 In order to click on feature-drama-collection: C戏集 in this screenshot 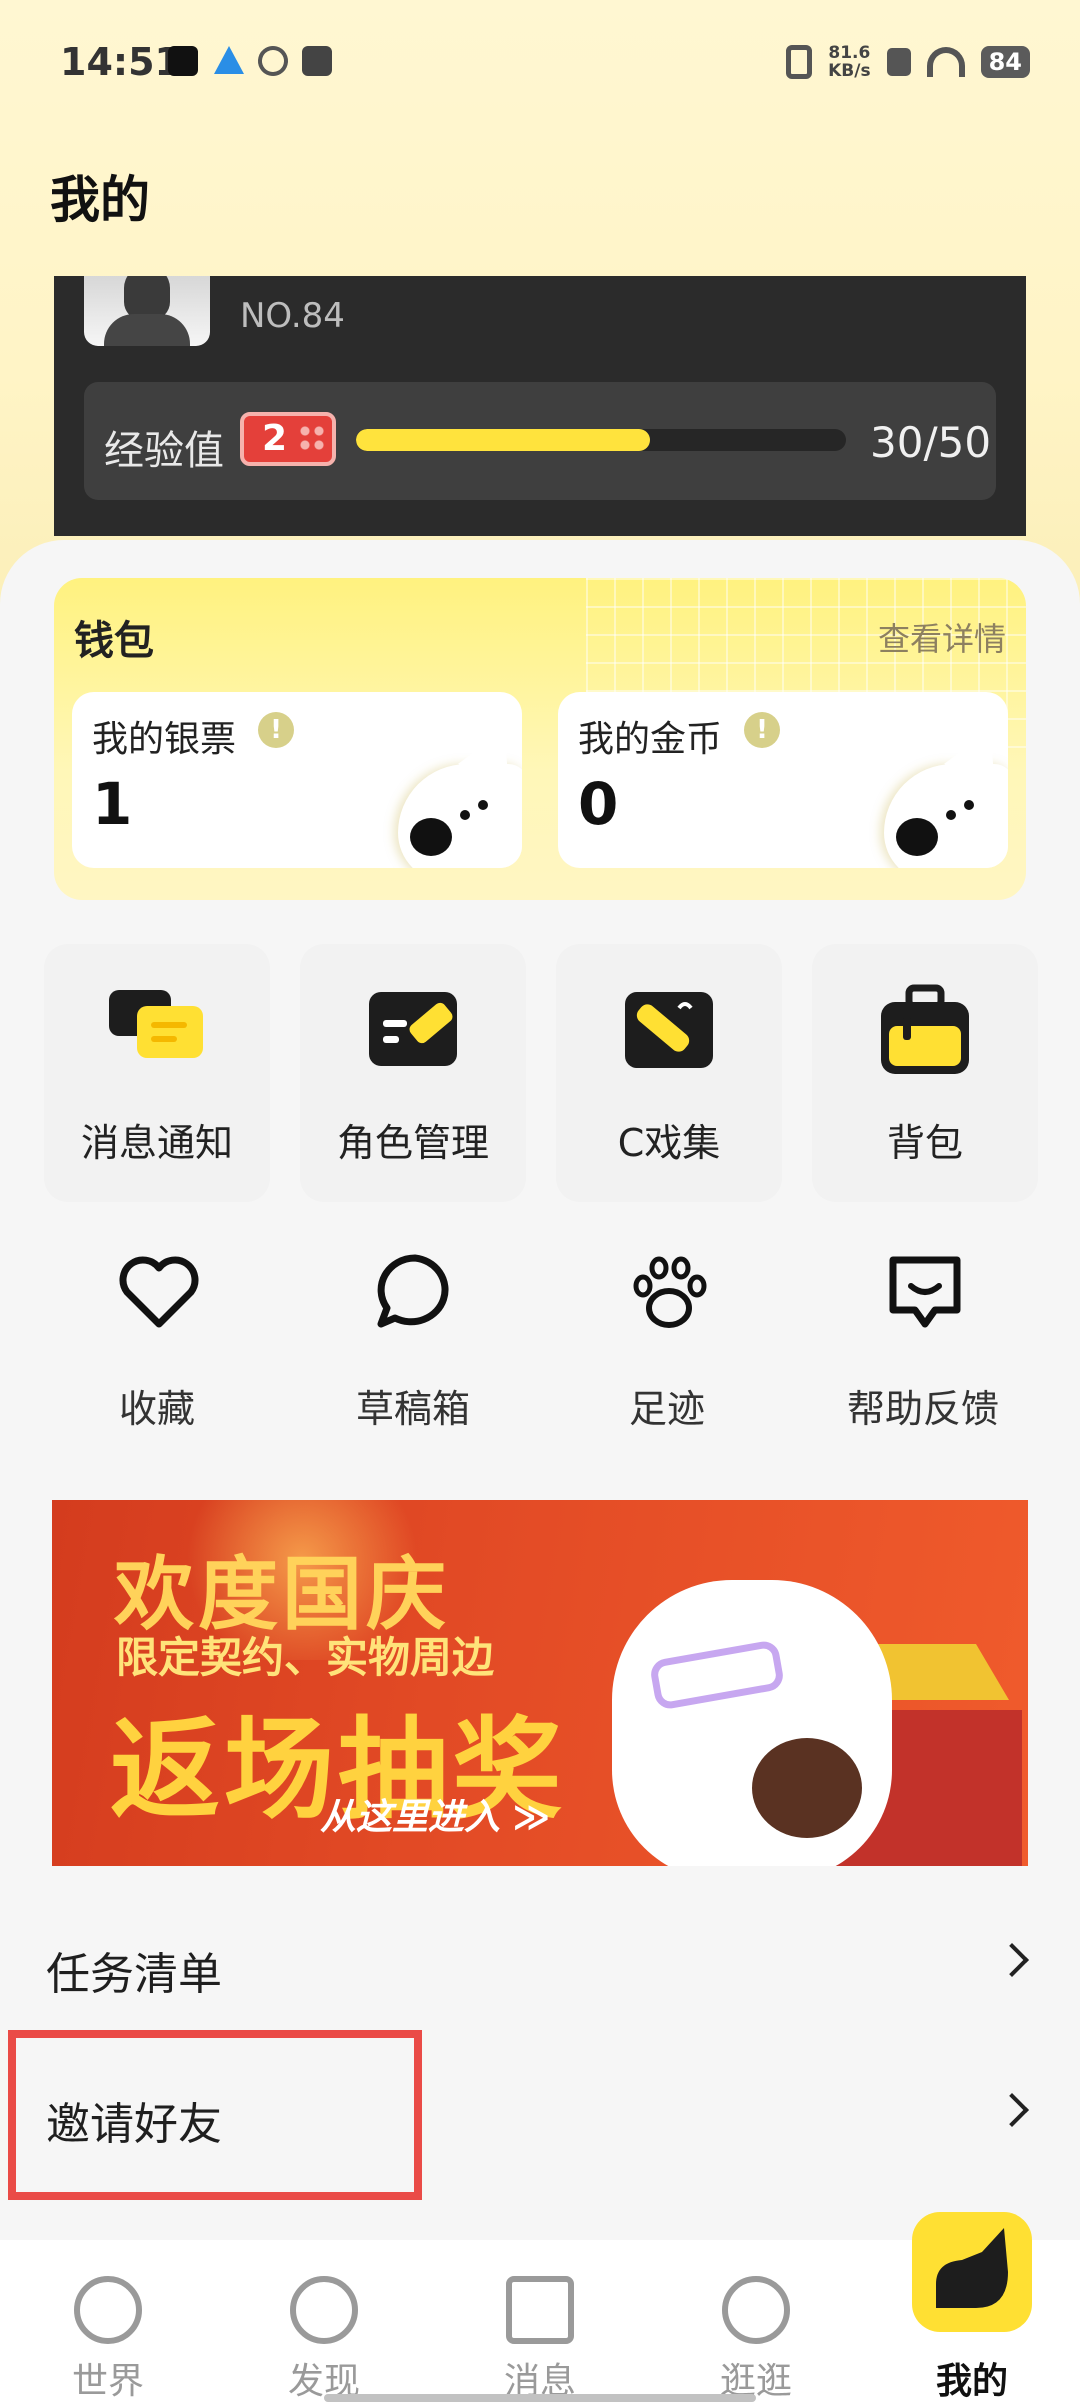, I will do `click(669, 1073)`.